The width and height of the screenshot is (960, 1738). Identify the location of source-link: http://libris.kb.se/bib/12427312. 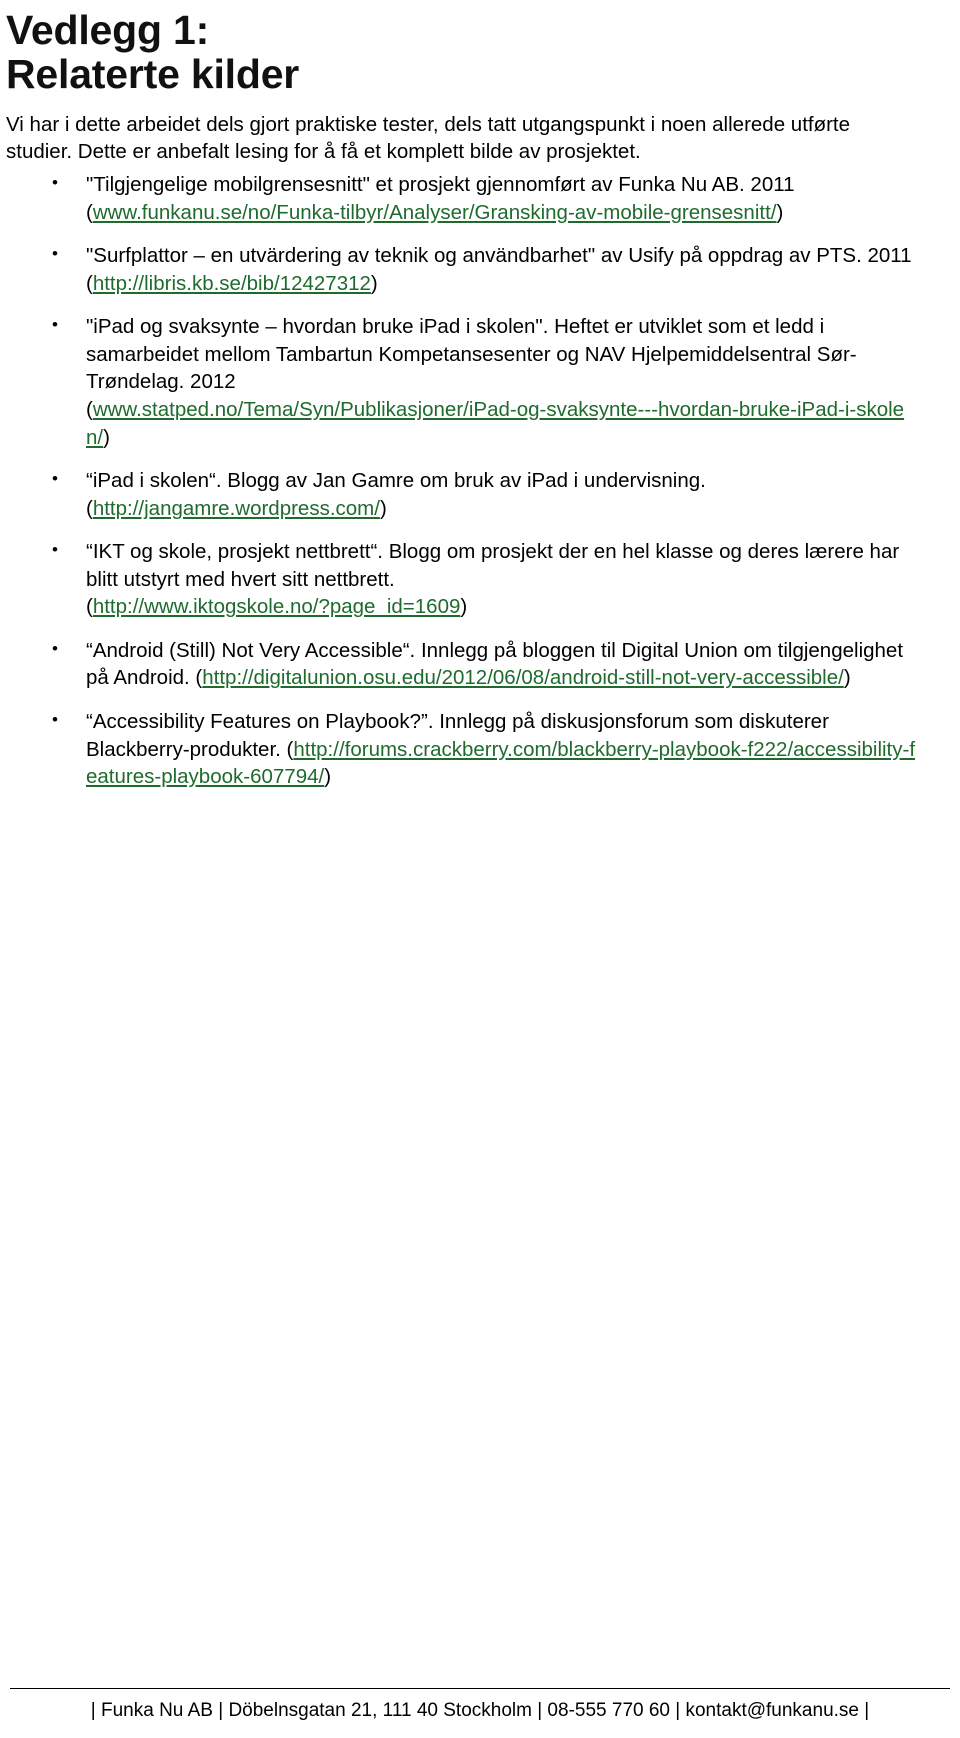
(232, 283).